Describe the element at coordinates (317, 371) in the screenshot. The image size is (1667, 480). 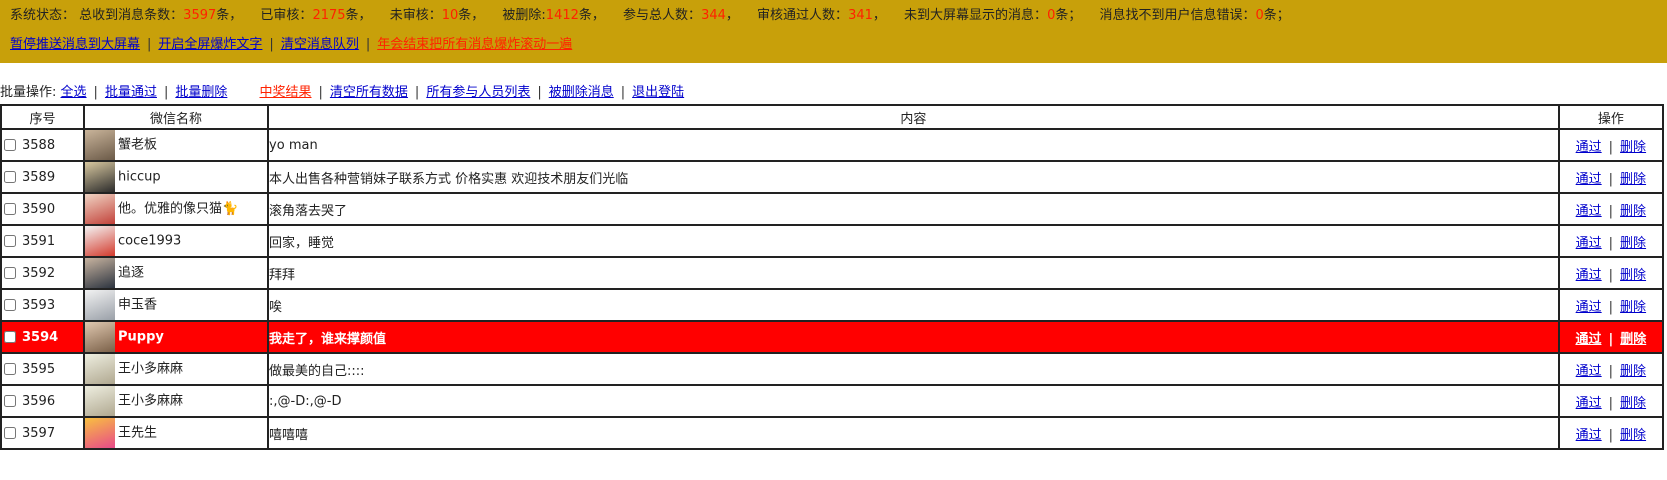
I see `message-content: 做最美的自己::::` at that location.